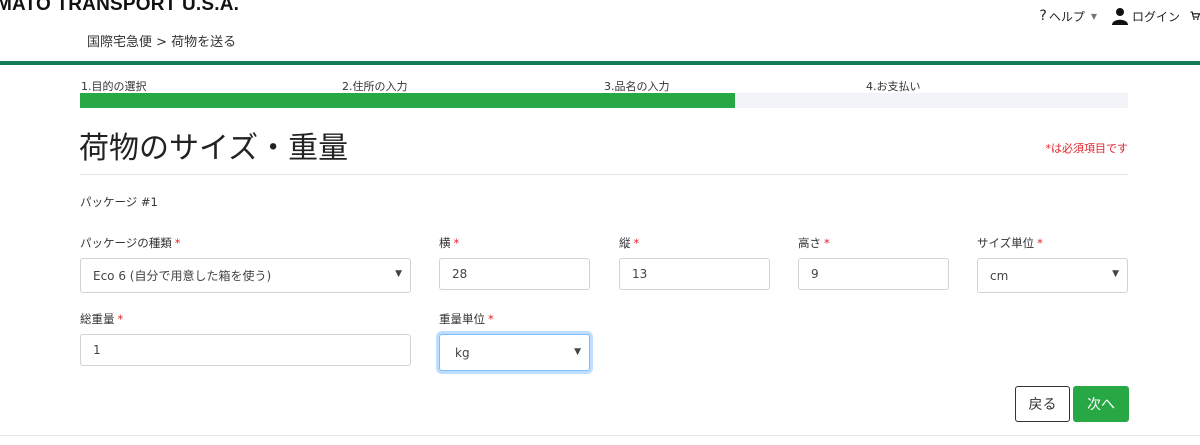 The height and width of the screenshot is (445, 1200). I want to click on progress-bar, so click(604, 100).